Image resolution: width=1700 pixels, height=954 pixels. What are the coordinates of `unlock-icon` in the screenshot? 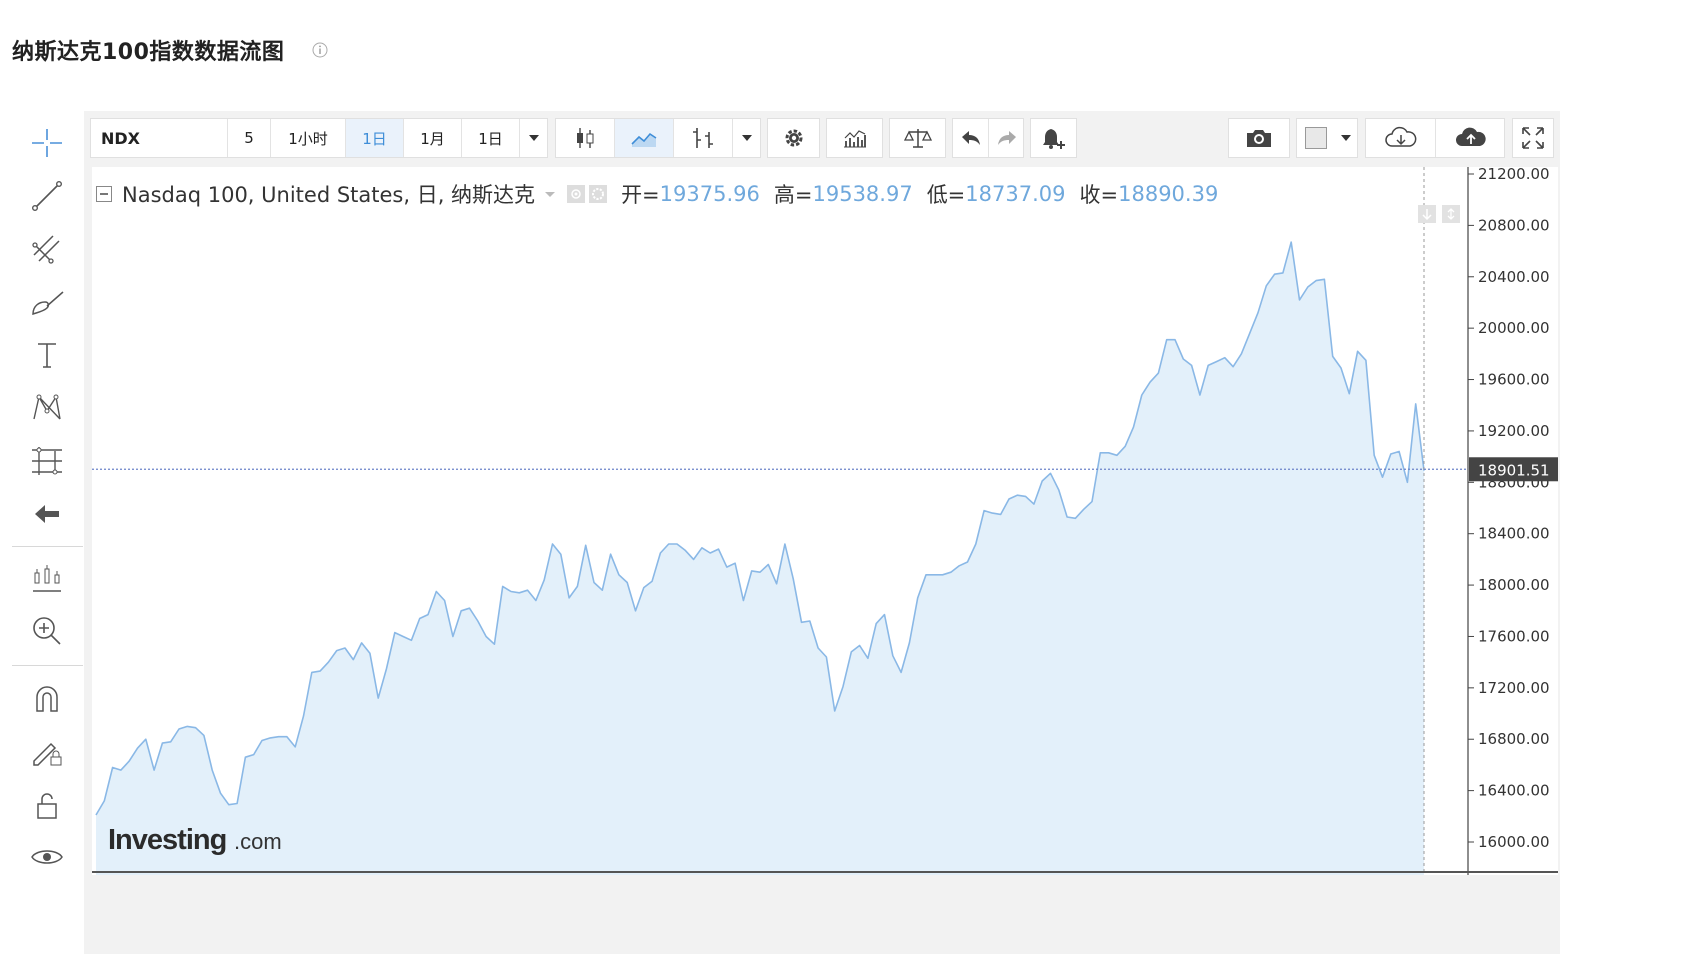 It's located at (47, 805).